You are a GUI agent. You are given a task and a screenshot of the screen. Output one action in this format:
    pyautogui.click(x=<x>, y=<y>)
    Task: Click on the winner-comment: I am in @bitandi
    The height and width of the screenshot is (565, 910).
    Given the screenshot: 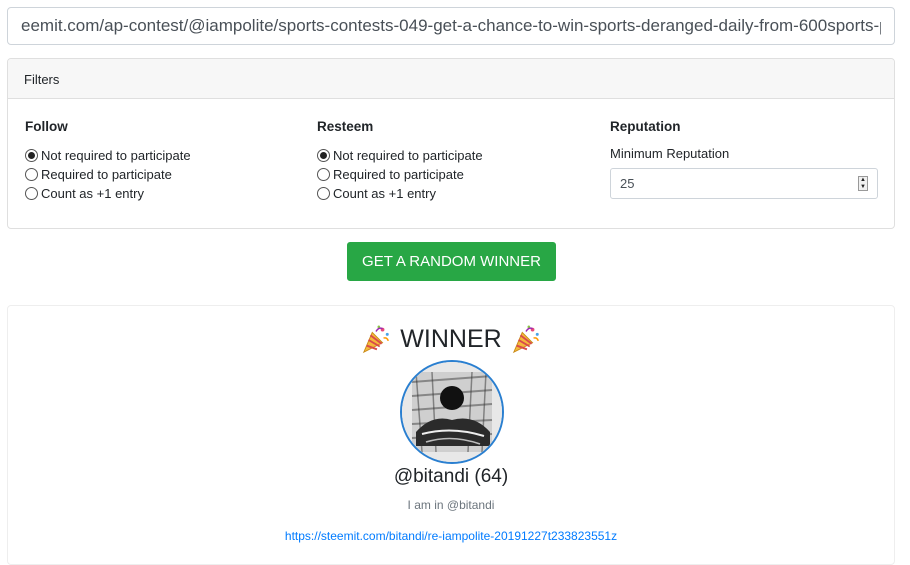 What is the action you would take?
    pyautogui.click(x=451, y=505)
    